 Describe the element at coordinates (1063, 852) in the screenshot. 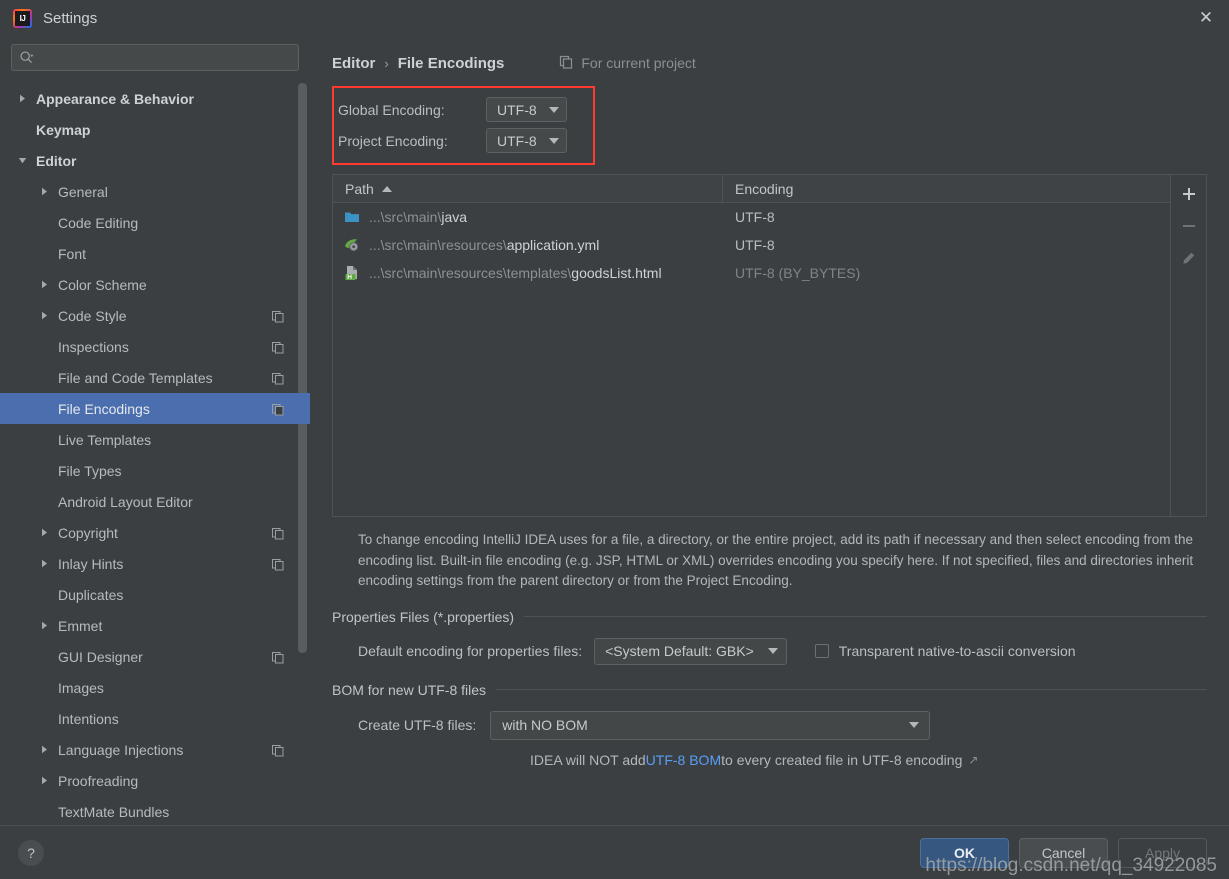

I see `cancel-button: Cancel` at that location.